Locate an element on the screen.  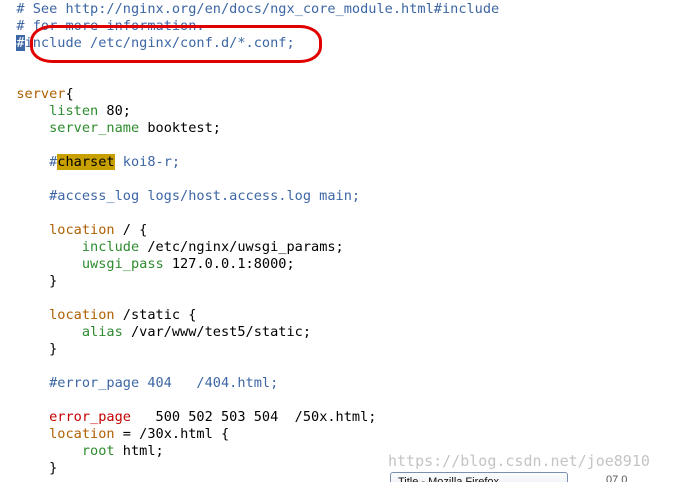
code-line: error_page 500 502 503 504 /50x.html; is located at coordinates (188, 417).